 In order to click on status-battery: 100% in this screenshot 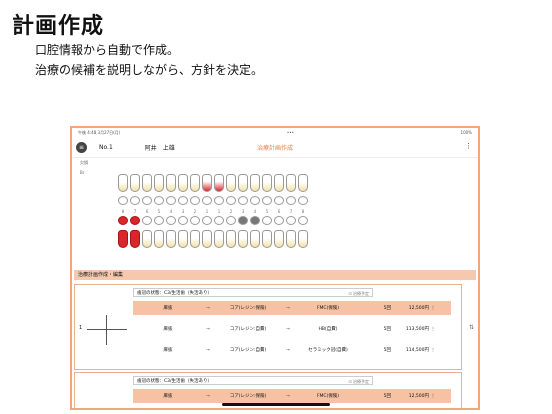, I will do `click(466, 132)`.